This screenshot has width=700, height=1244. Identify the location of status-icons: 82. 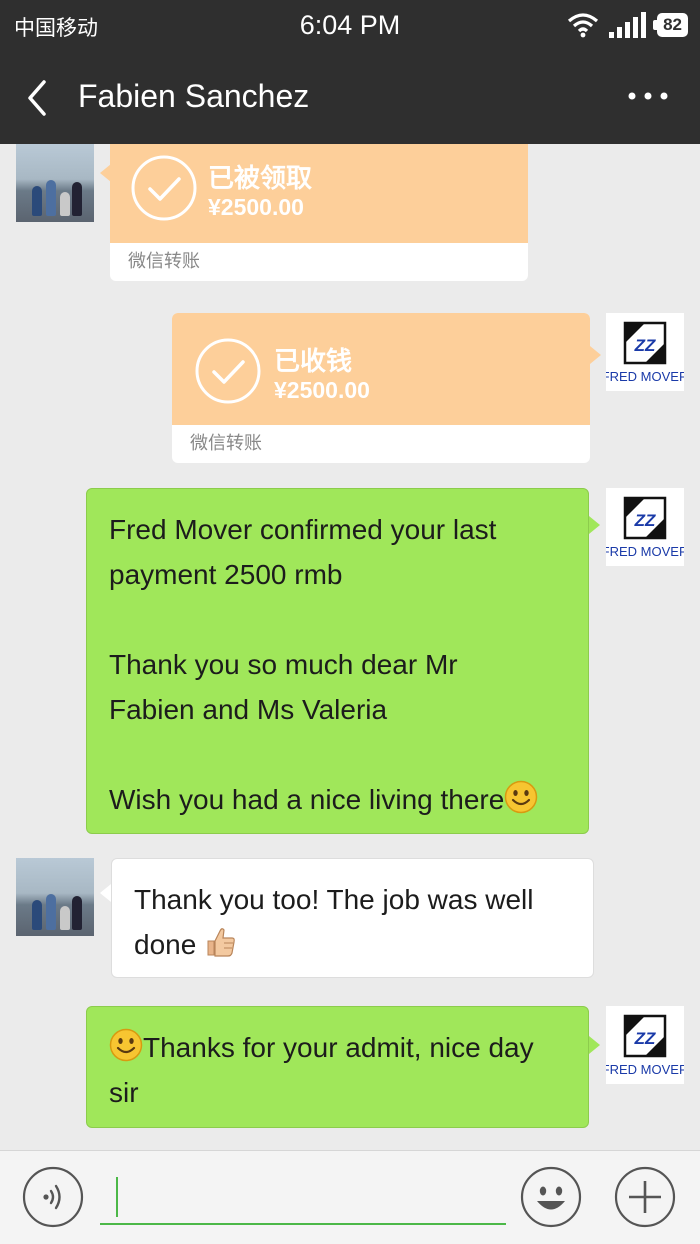
(627, 25).